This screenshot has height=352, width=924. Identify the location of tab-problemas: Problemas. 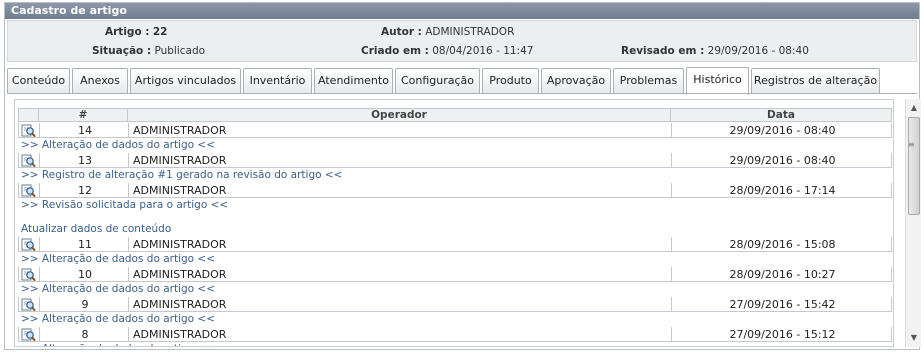
(648, 81).